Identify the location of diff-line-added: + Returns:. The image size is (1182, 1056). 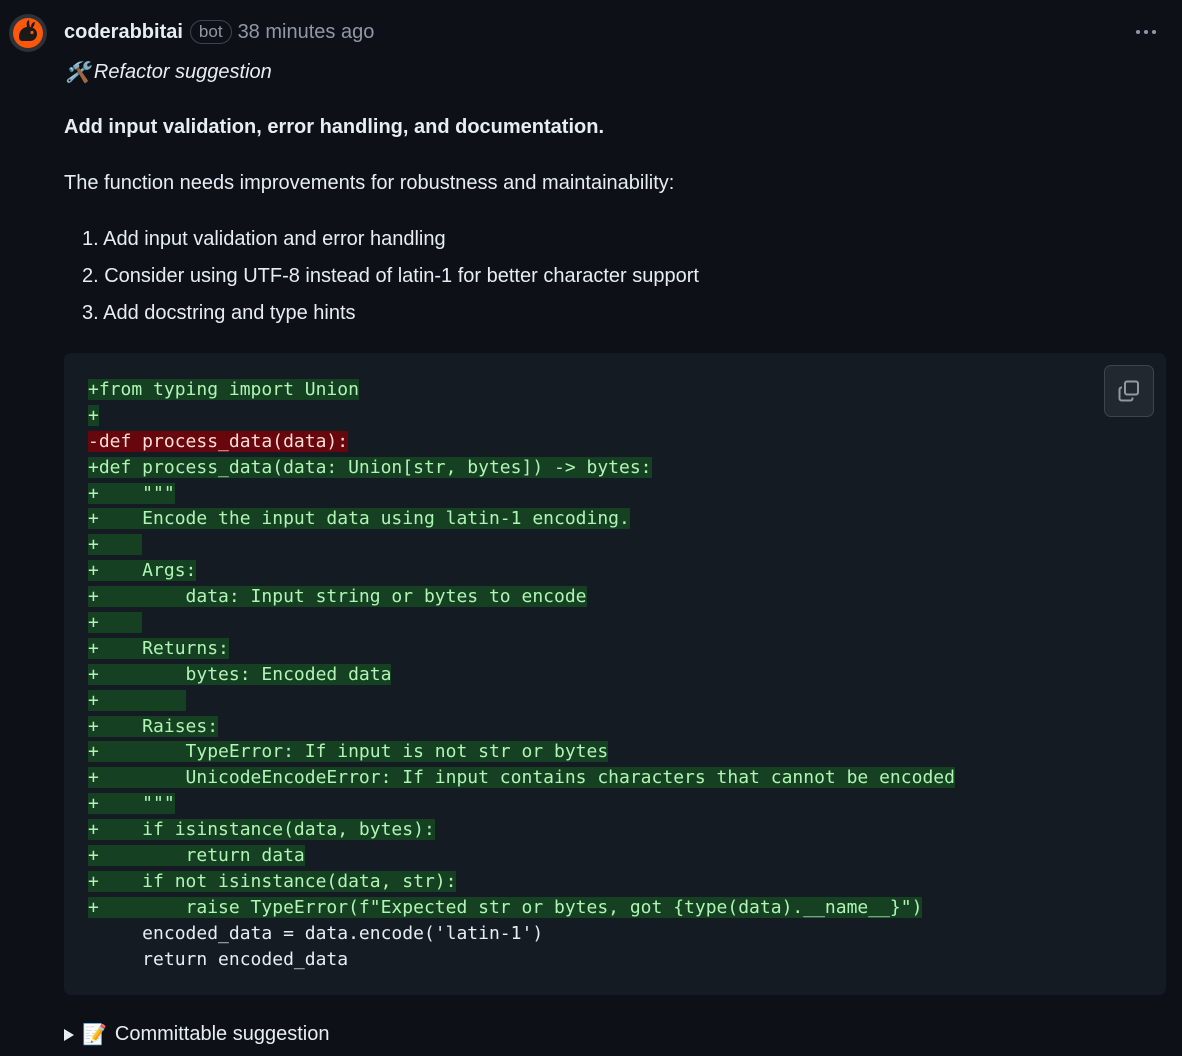
(521, 649).